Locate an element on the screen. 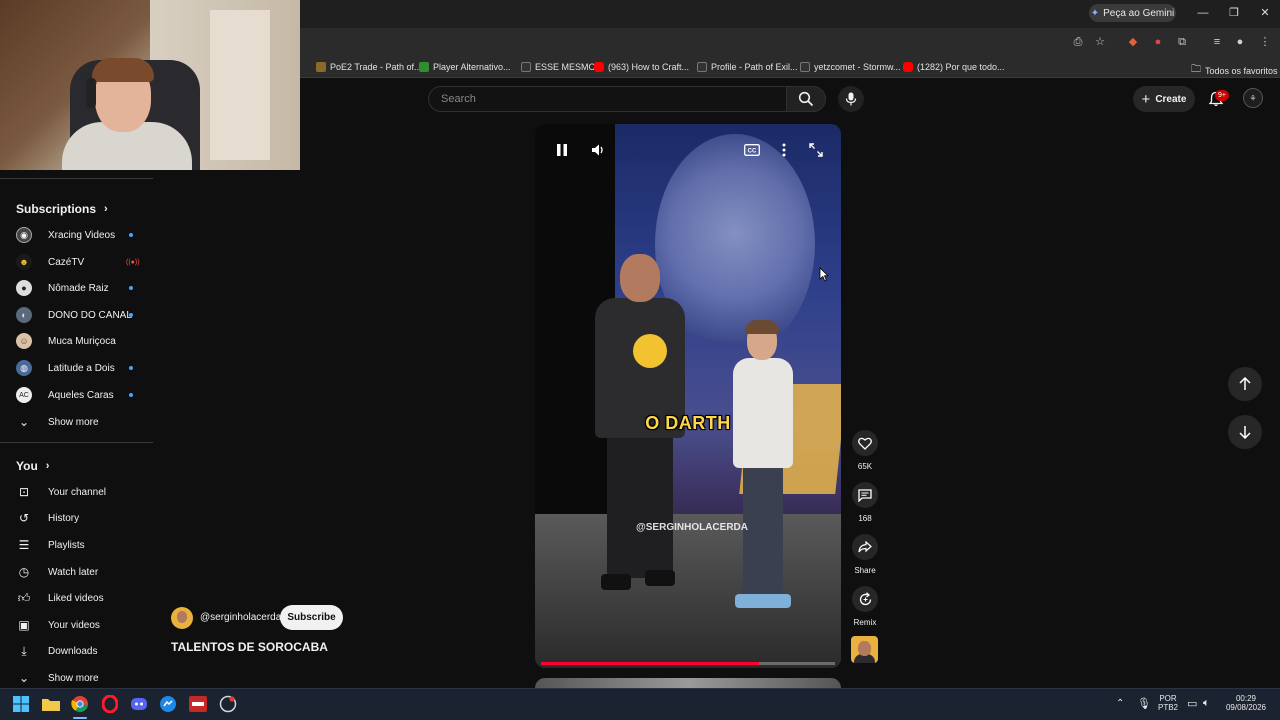 The width and height of the screenshot is (1280, 720). sidebar-item-your-videos: ▣ Your videos is located at coordinates (81, 625).